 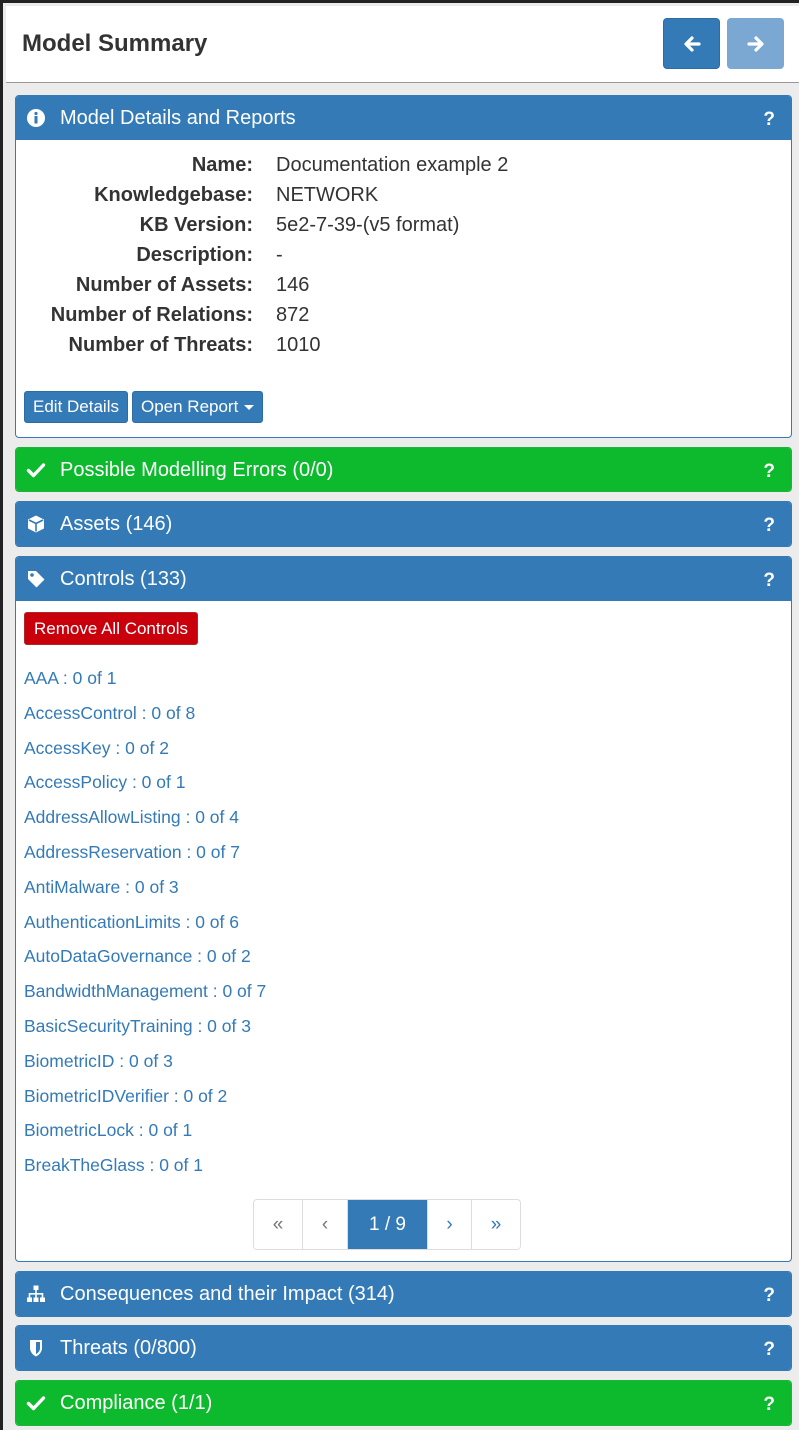 I want to click on panel-title: Compliance (1/1), so click(x=136, y=1403).